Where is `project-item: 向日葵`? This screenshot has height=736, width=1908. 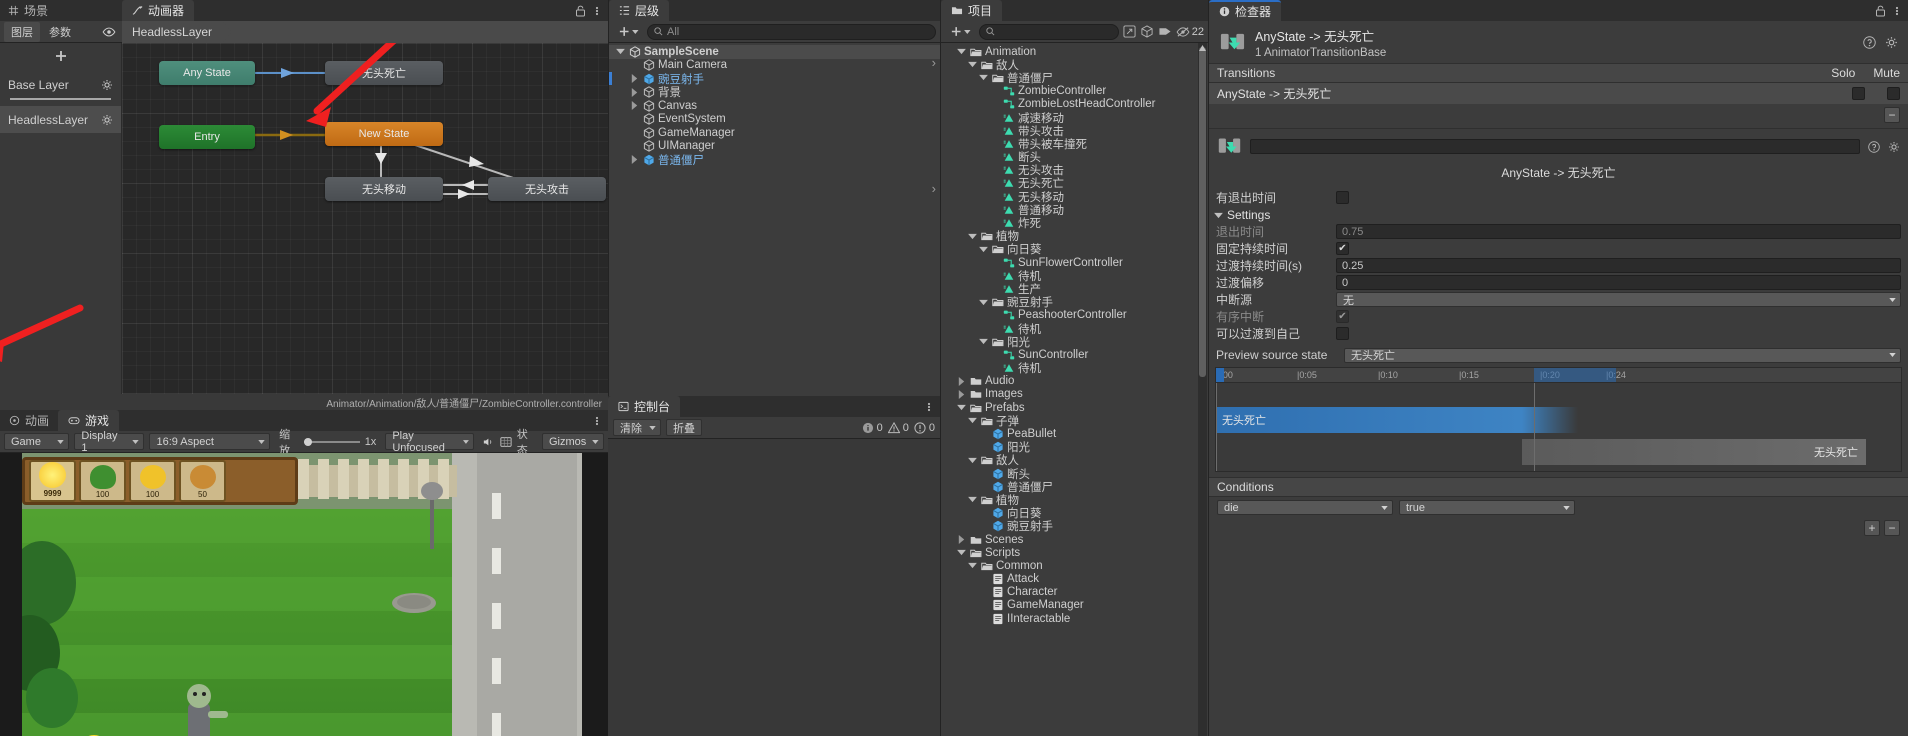 project-item: 向日葵 is located at coordinates (1074, 513).